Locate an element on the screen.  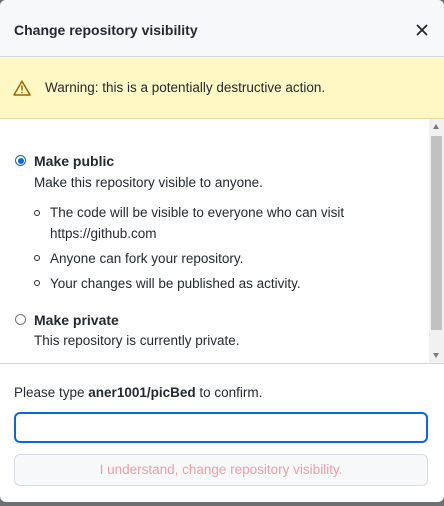
scroll-down-icon is located at coordinates (436, 355).